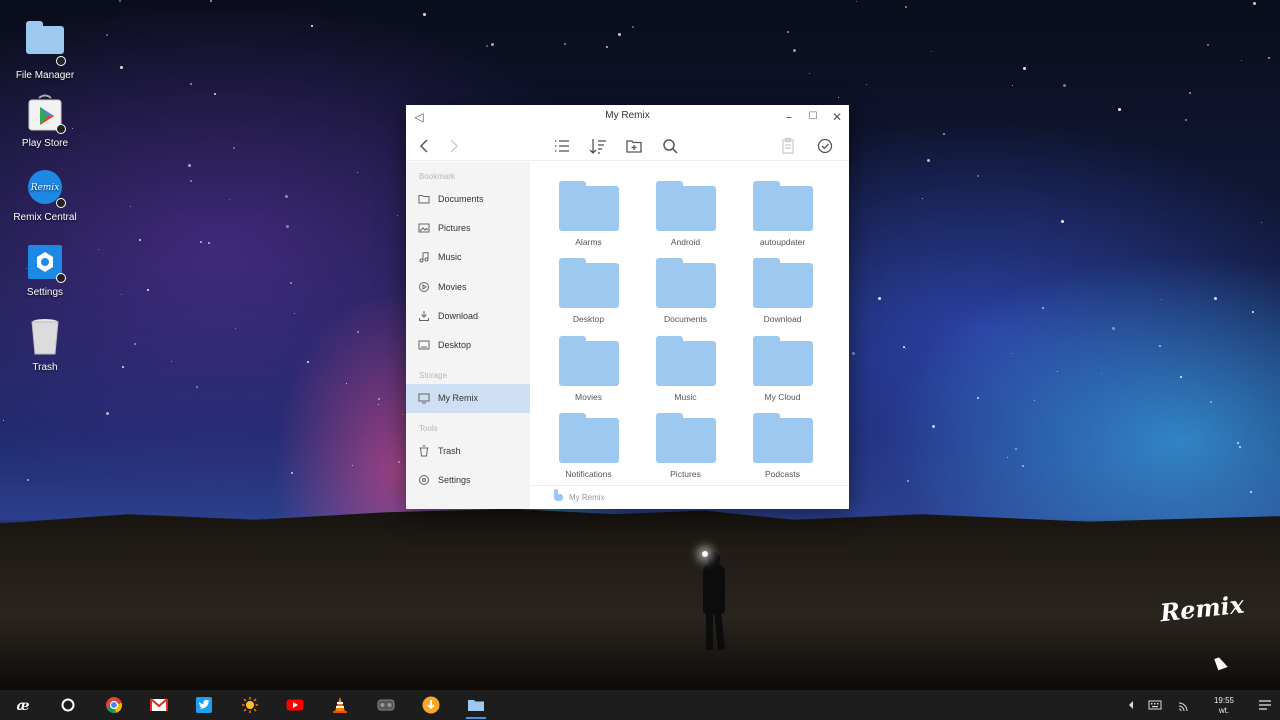  I want to click on keyboard-icon, so click(1155, 709).